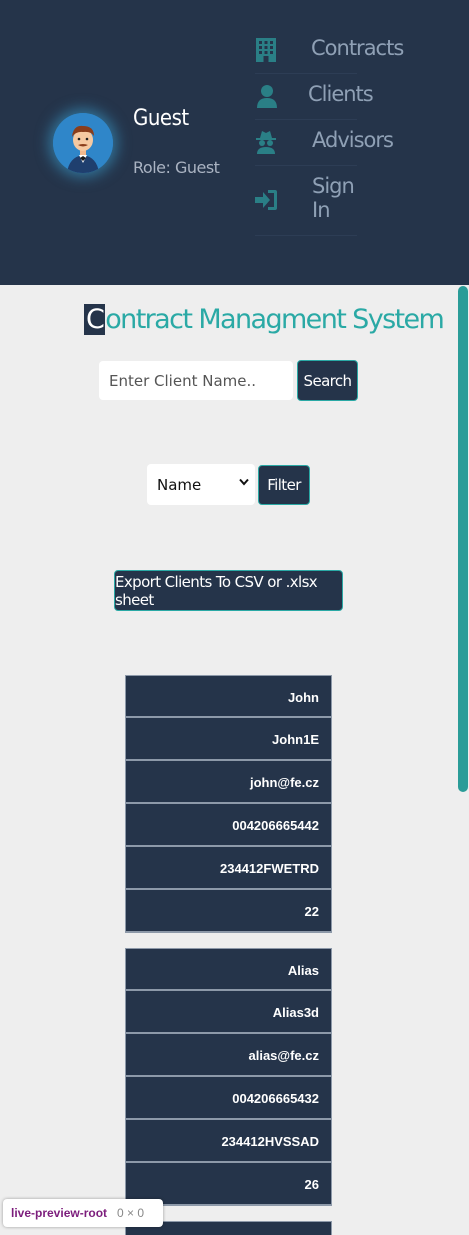  What do you see at coordinates (228, 969) in the screenshot?
I see `client-name: Alias` at bounding box center [228, 969].